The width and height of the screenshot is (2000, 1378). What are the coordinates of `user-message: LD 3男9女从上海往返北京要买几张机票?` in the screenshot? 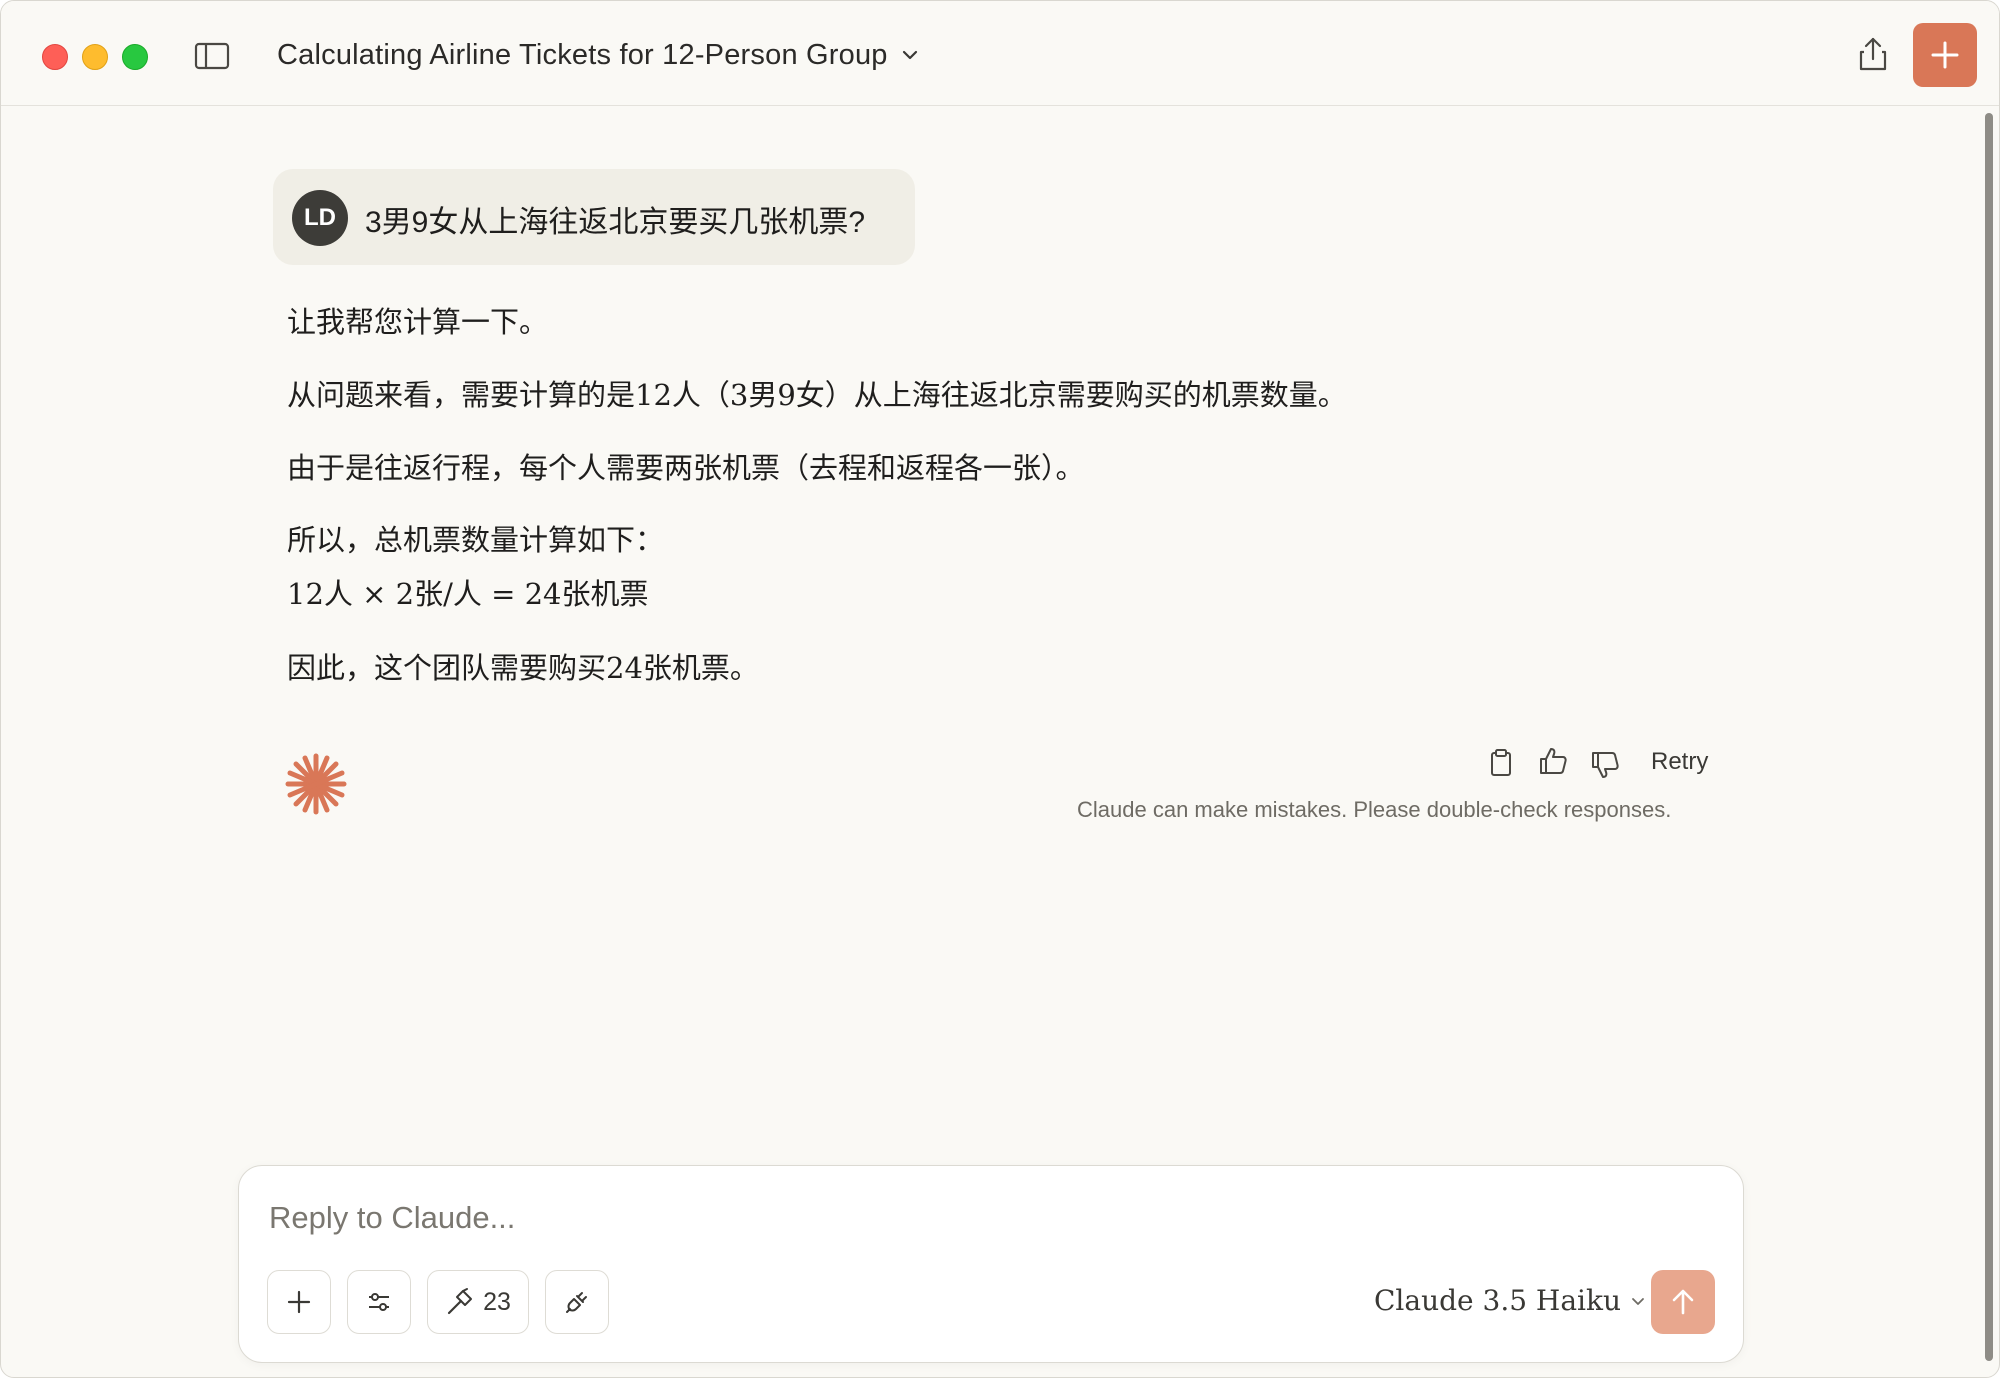 It's located at (594, 217).